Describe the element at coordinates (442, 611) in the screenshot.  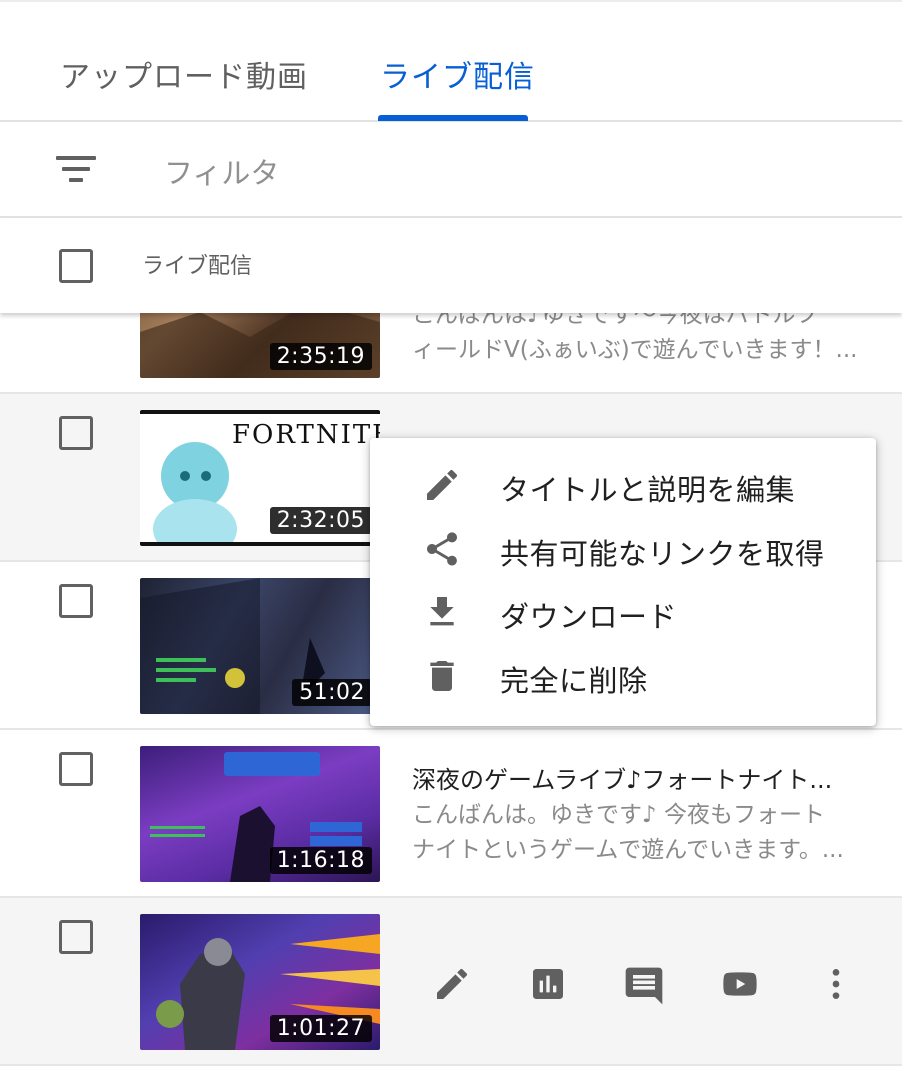
I see `download-icon` at that location.